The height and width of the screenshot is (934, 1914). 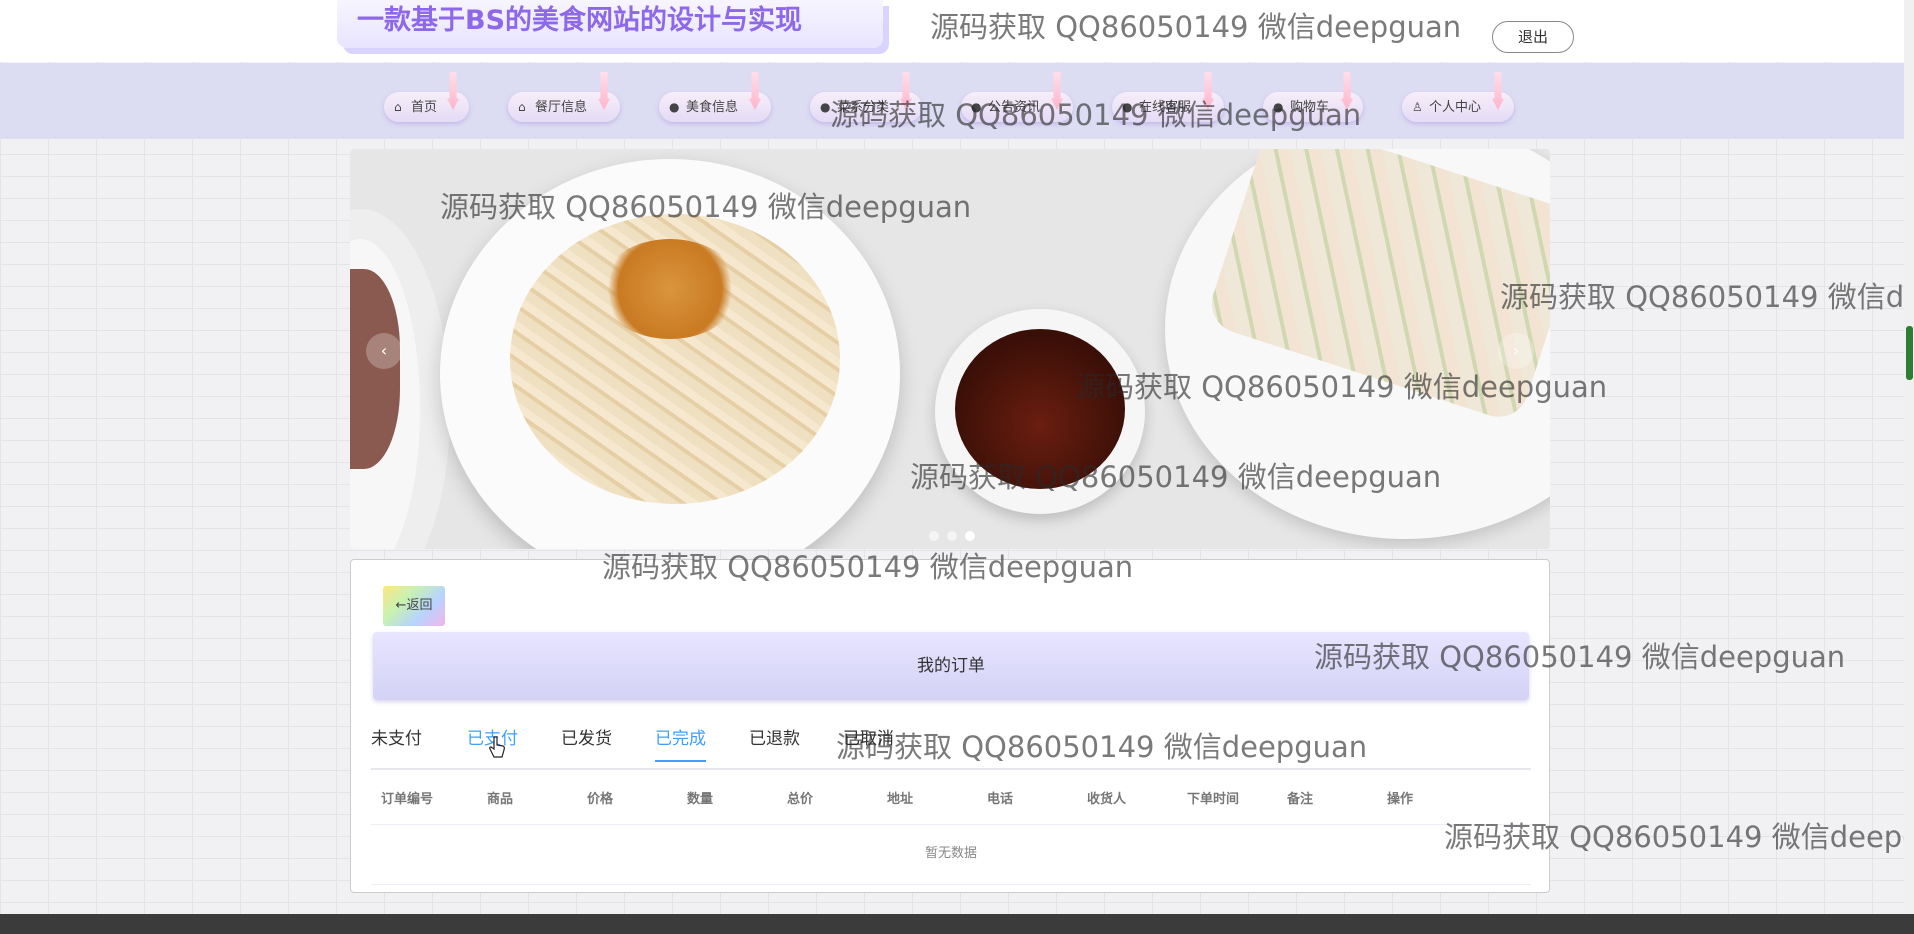 I want to click on carousel-prev-icon: ‹, so click(x=384, y=351).